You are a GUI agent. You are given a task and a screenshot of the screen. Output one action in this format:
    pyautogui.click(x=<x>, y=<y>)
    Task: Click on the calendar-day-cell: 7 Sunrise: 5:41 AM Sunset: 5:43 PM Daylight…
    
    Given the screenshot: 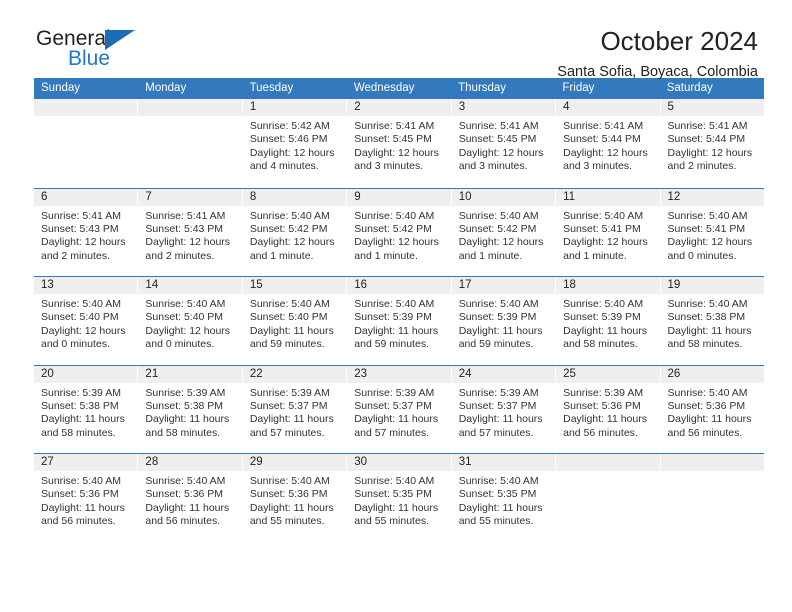 What is the action you would take?
    pyautogui.click(x=190, y=232)
    